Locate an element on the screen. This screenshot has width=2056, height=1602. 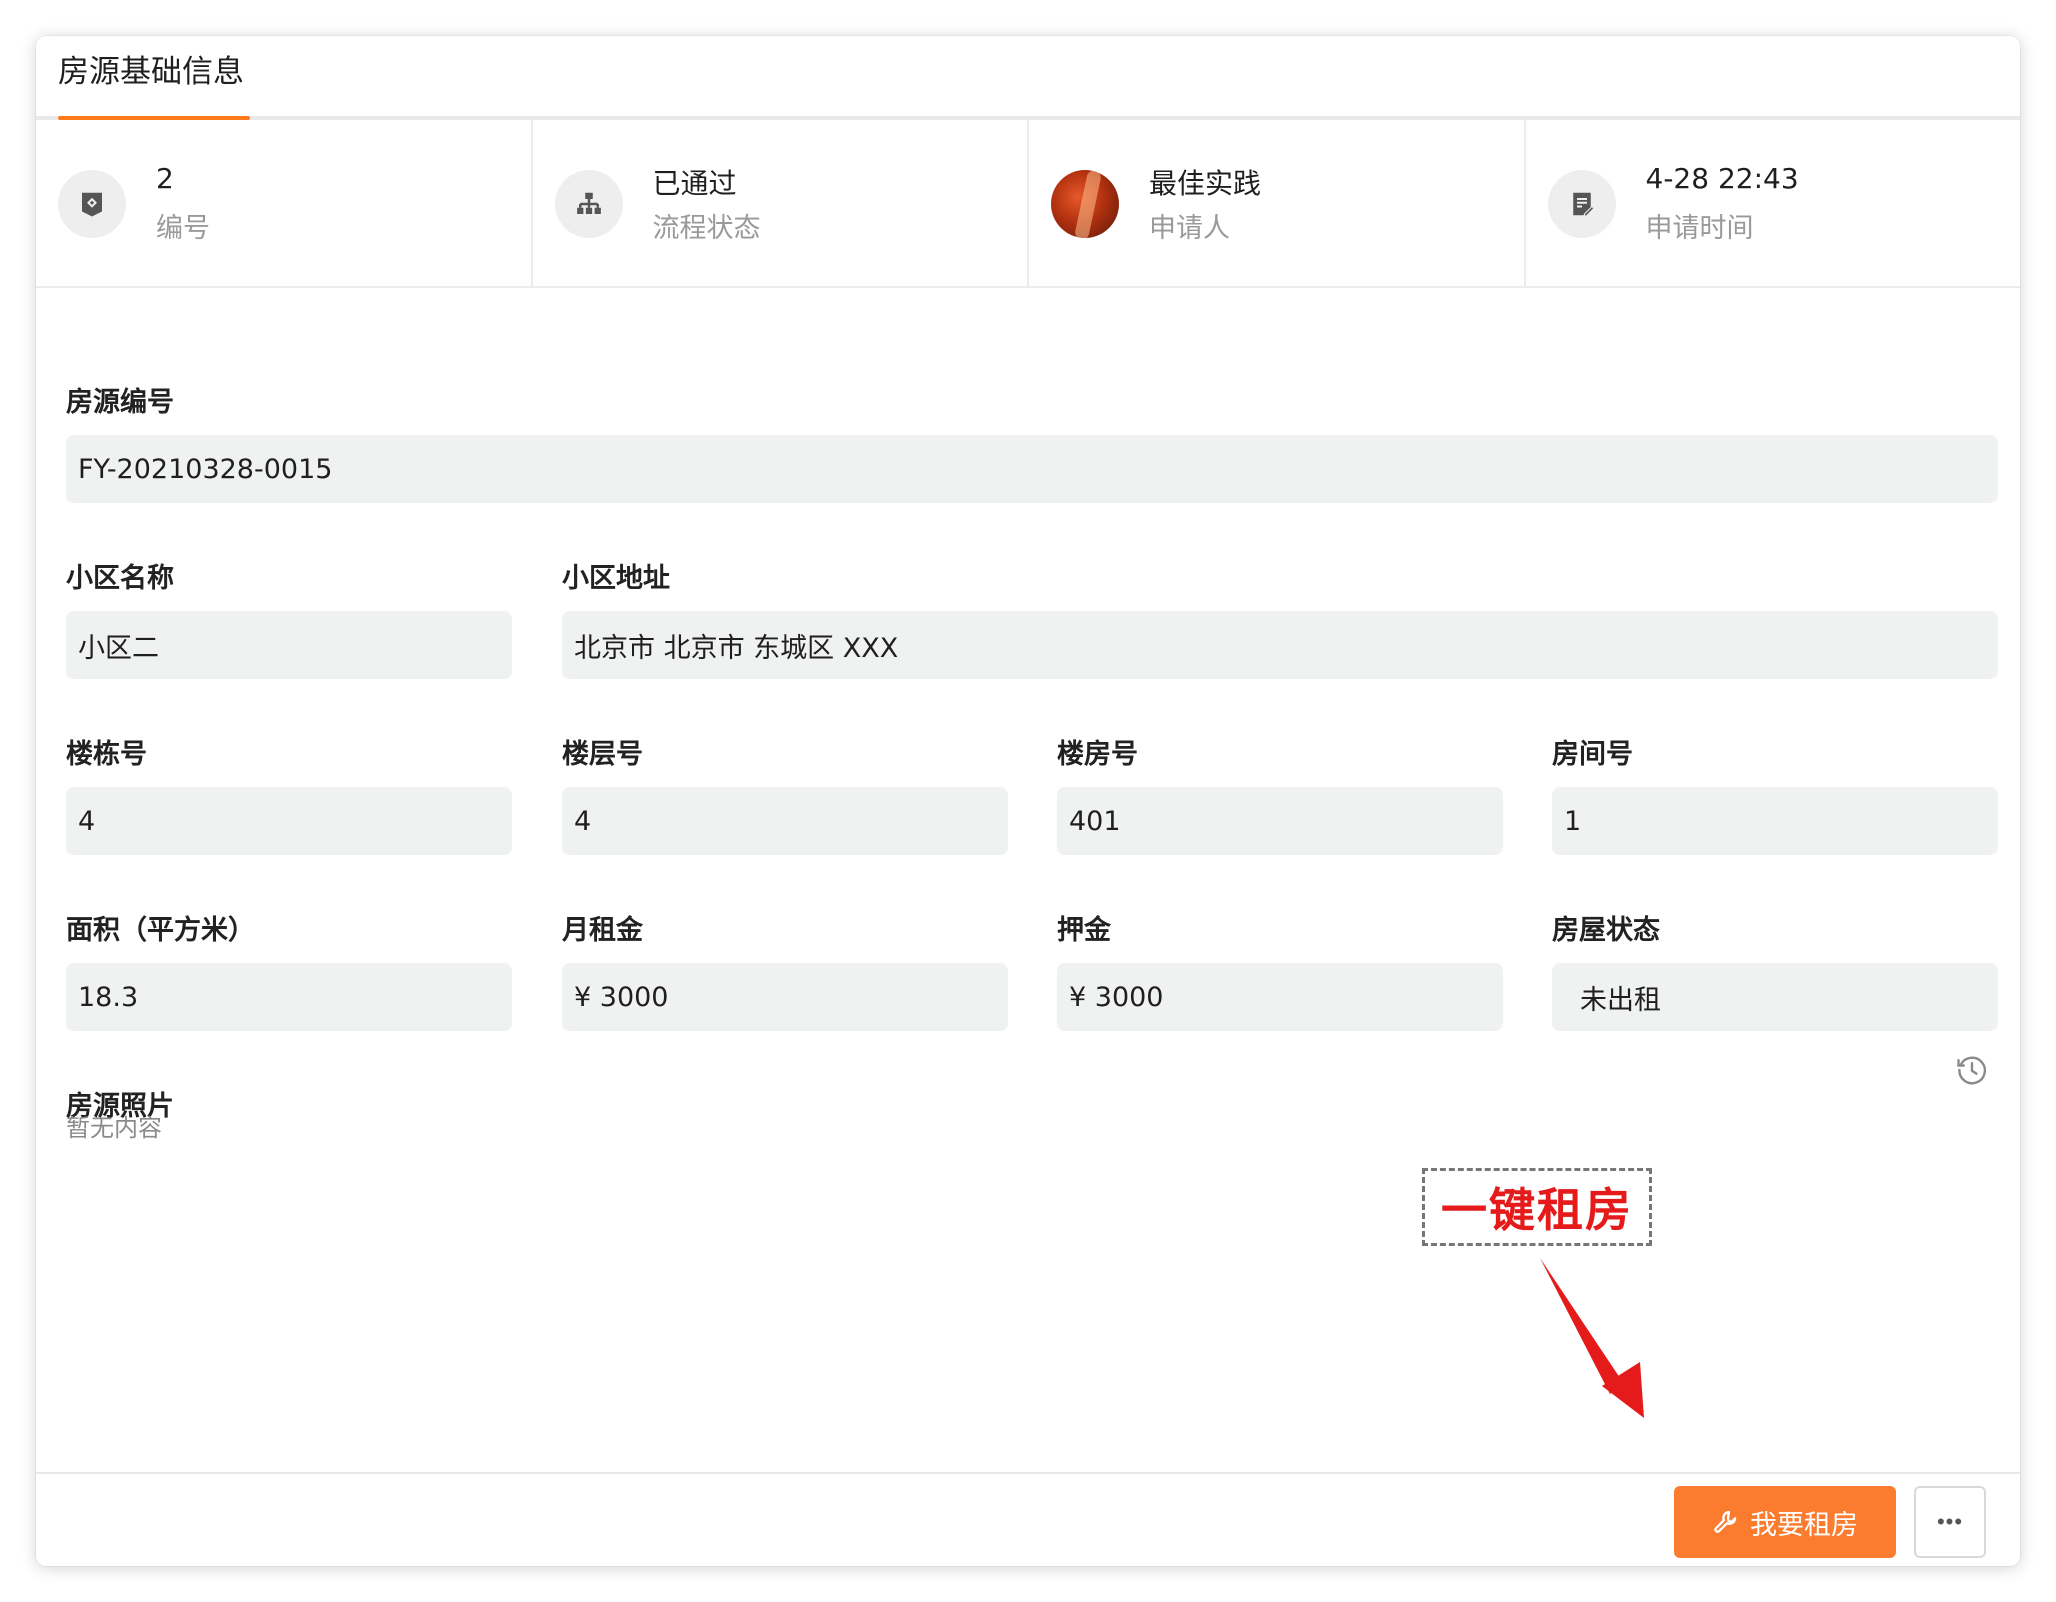
stat-apply-time-value: 4-28 22:43 is located at coordinates (1722, 178).